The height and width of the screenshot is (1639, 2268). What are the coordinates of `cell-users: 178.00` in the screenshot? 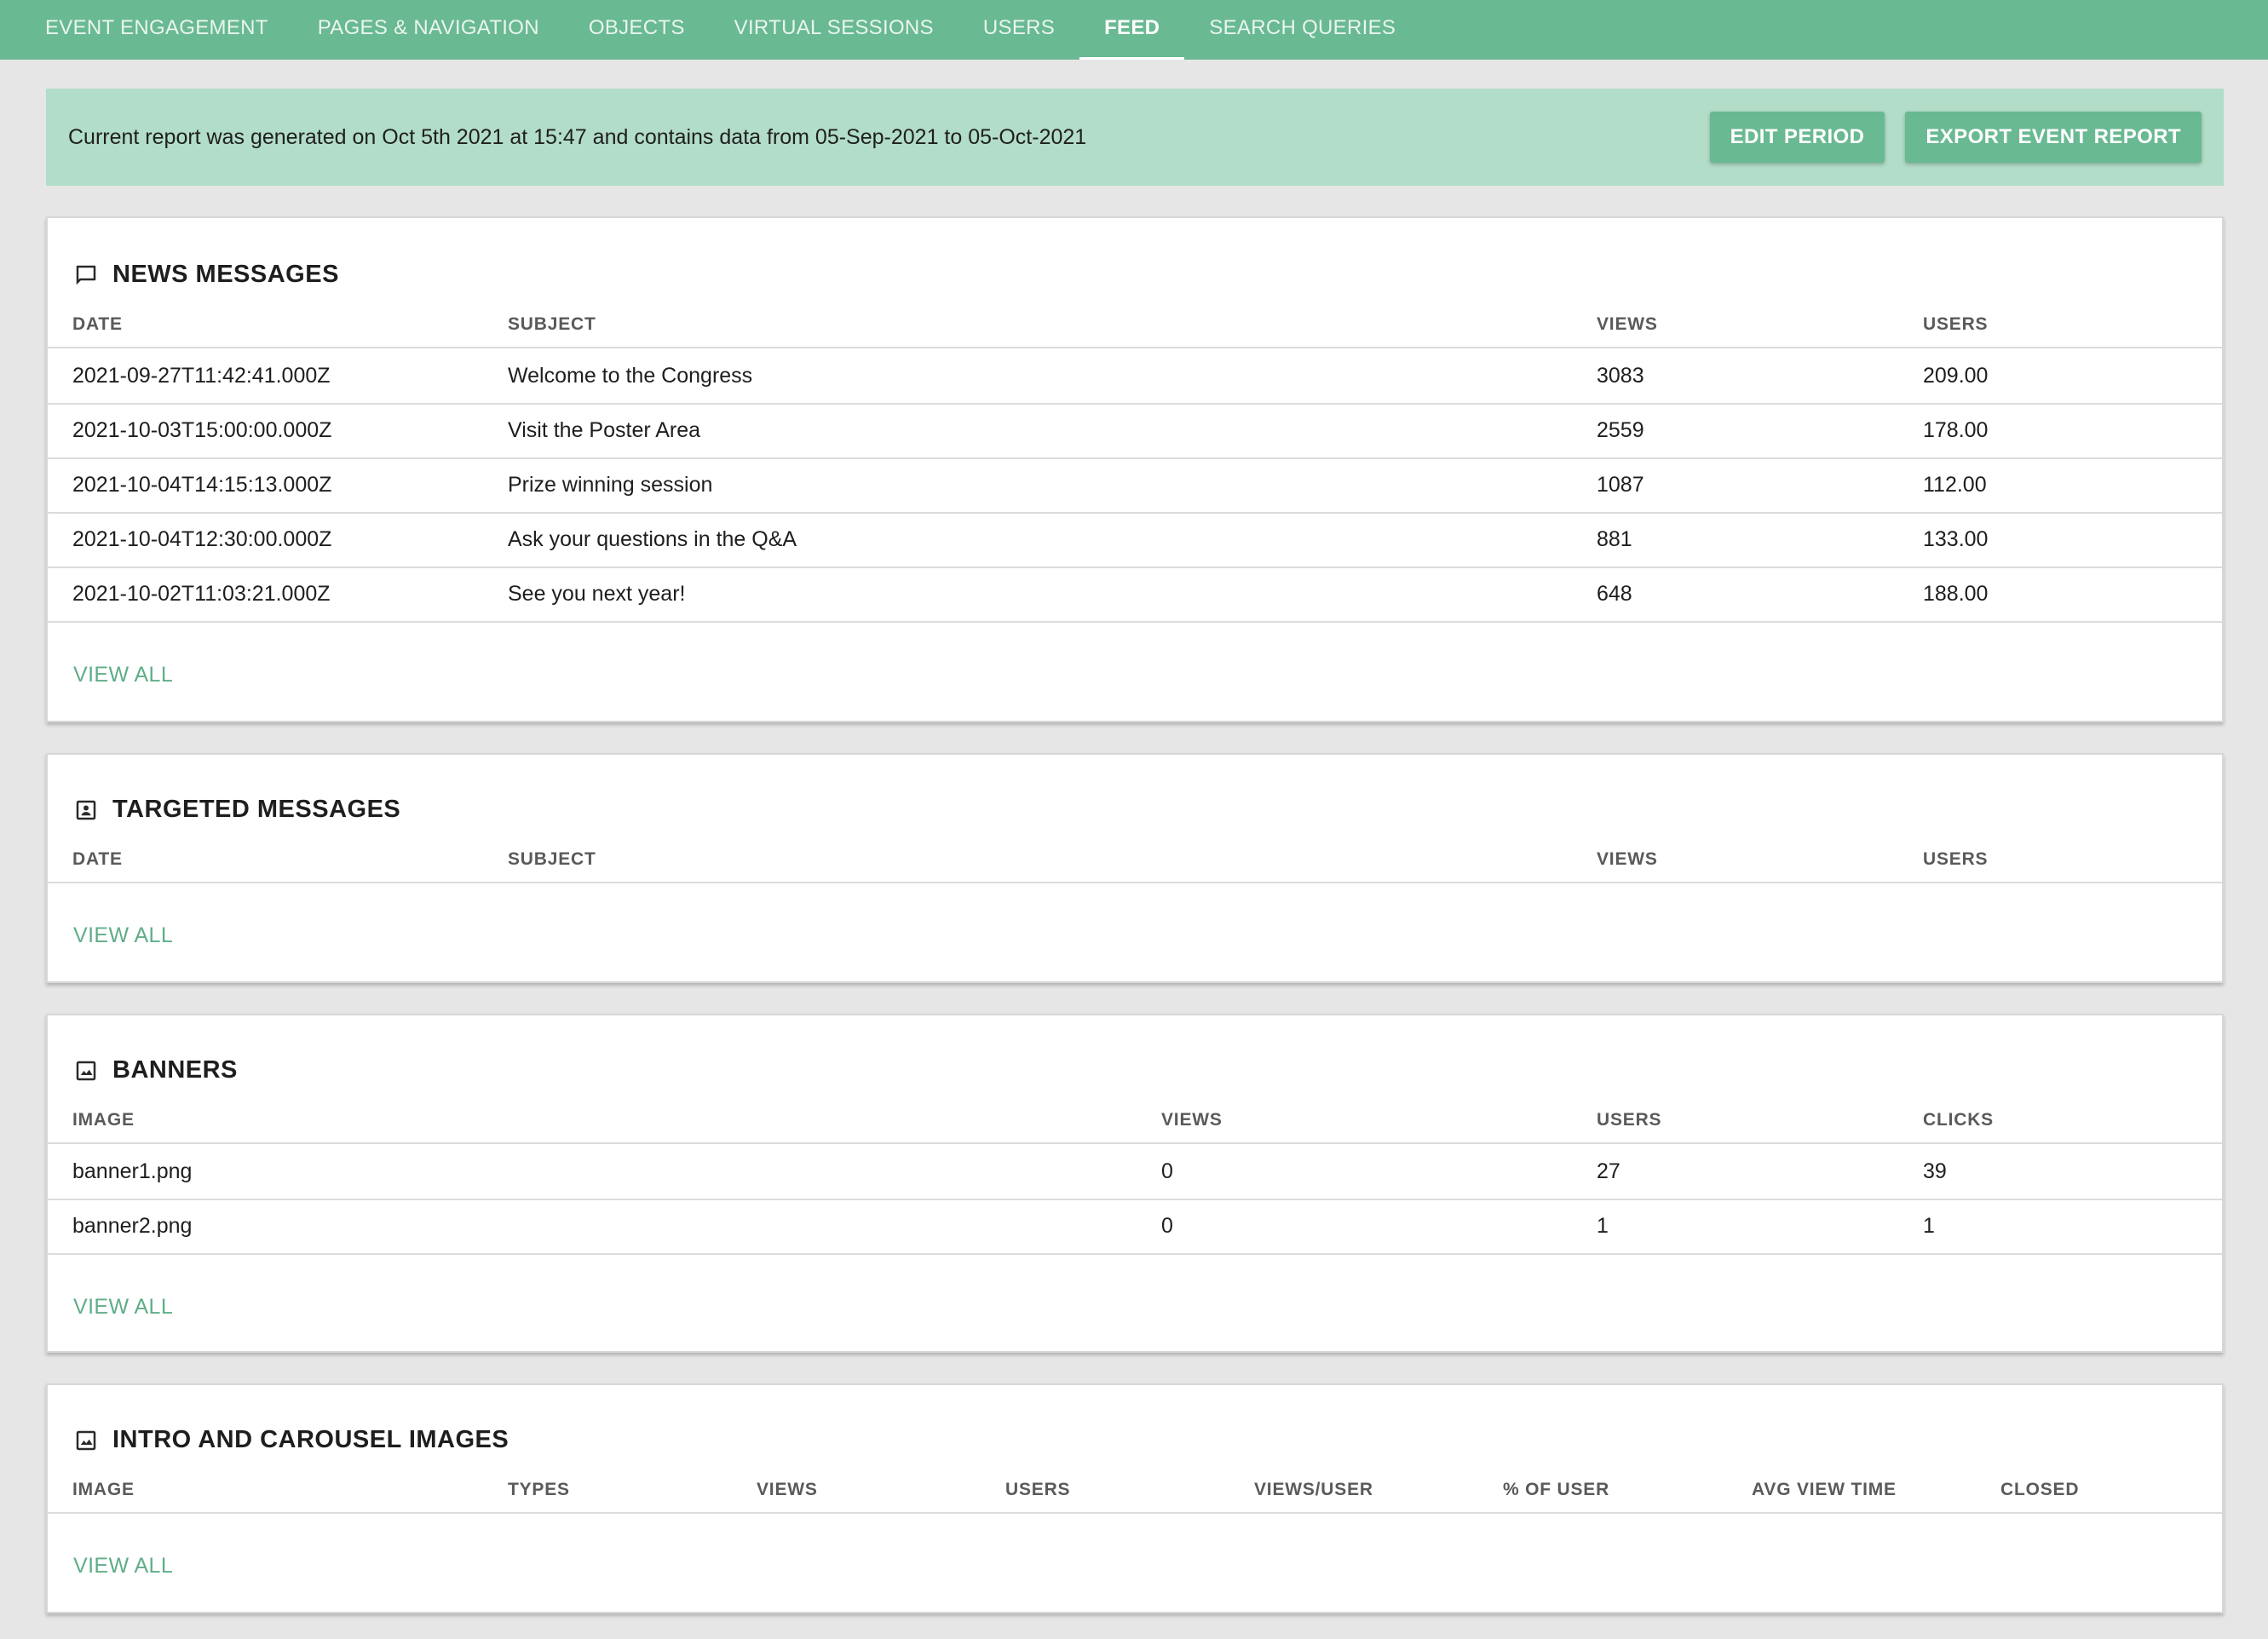 It's located at (1956, 430).